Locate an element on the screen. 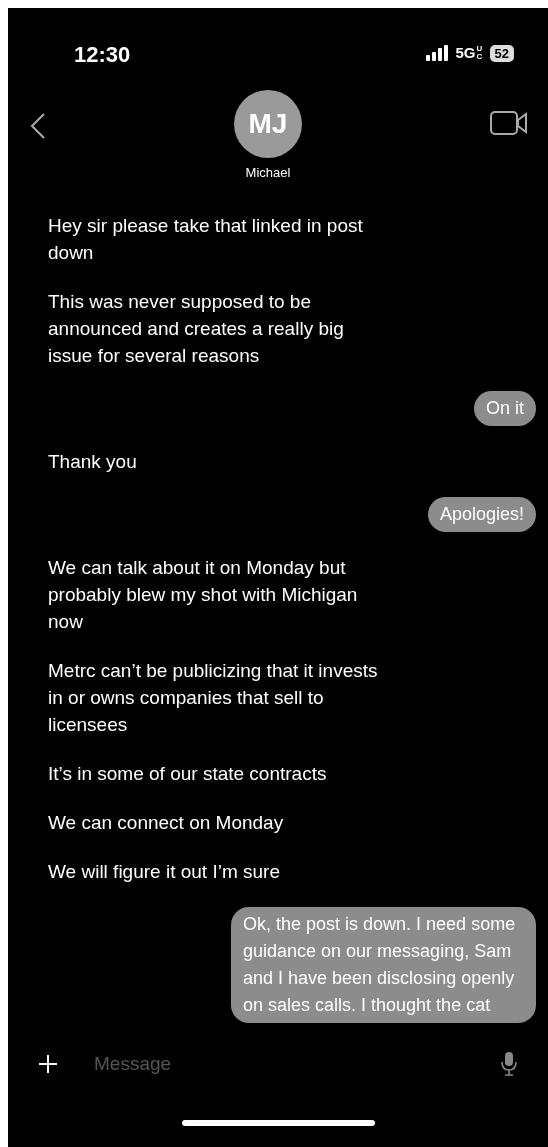 The width and height of the screenshot is (548, 1147). video-camera-icon is located at coordinates (509, 123).